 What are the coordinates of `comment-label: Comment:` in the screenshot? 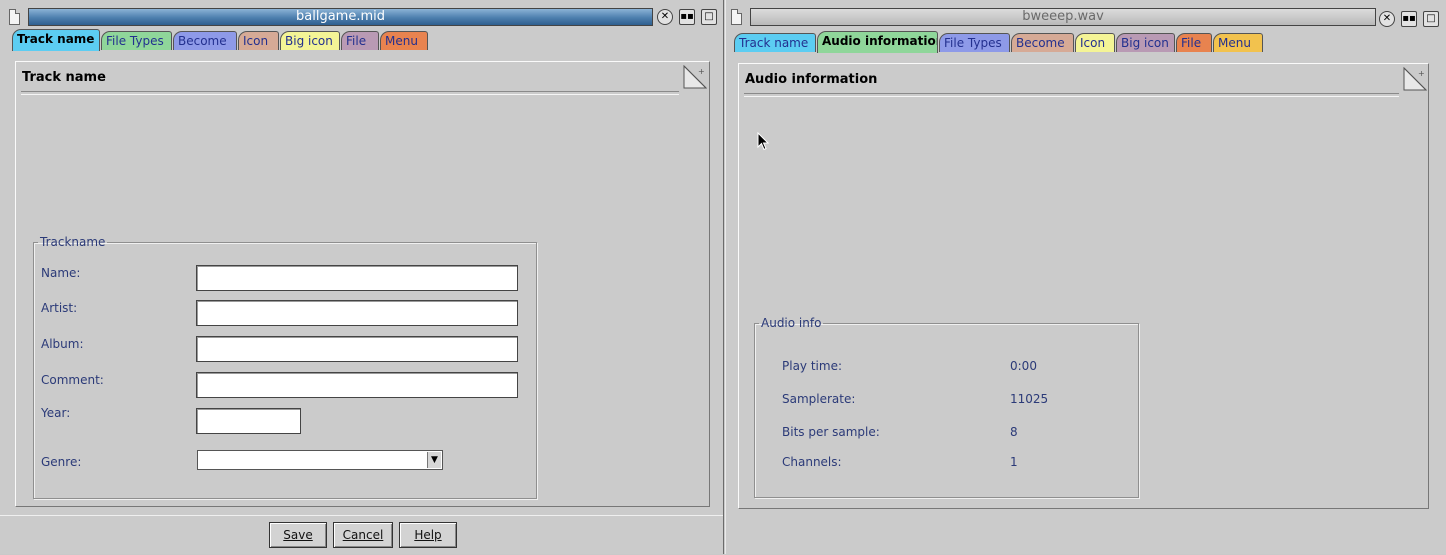 It's located at (72, 380).